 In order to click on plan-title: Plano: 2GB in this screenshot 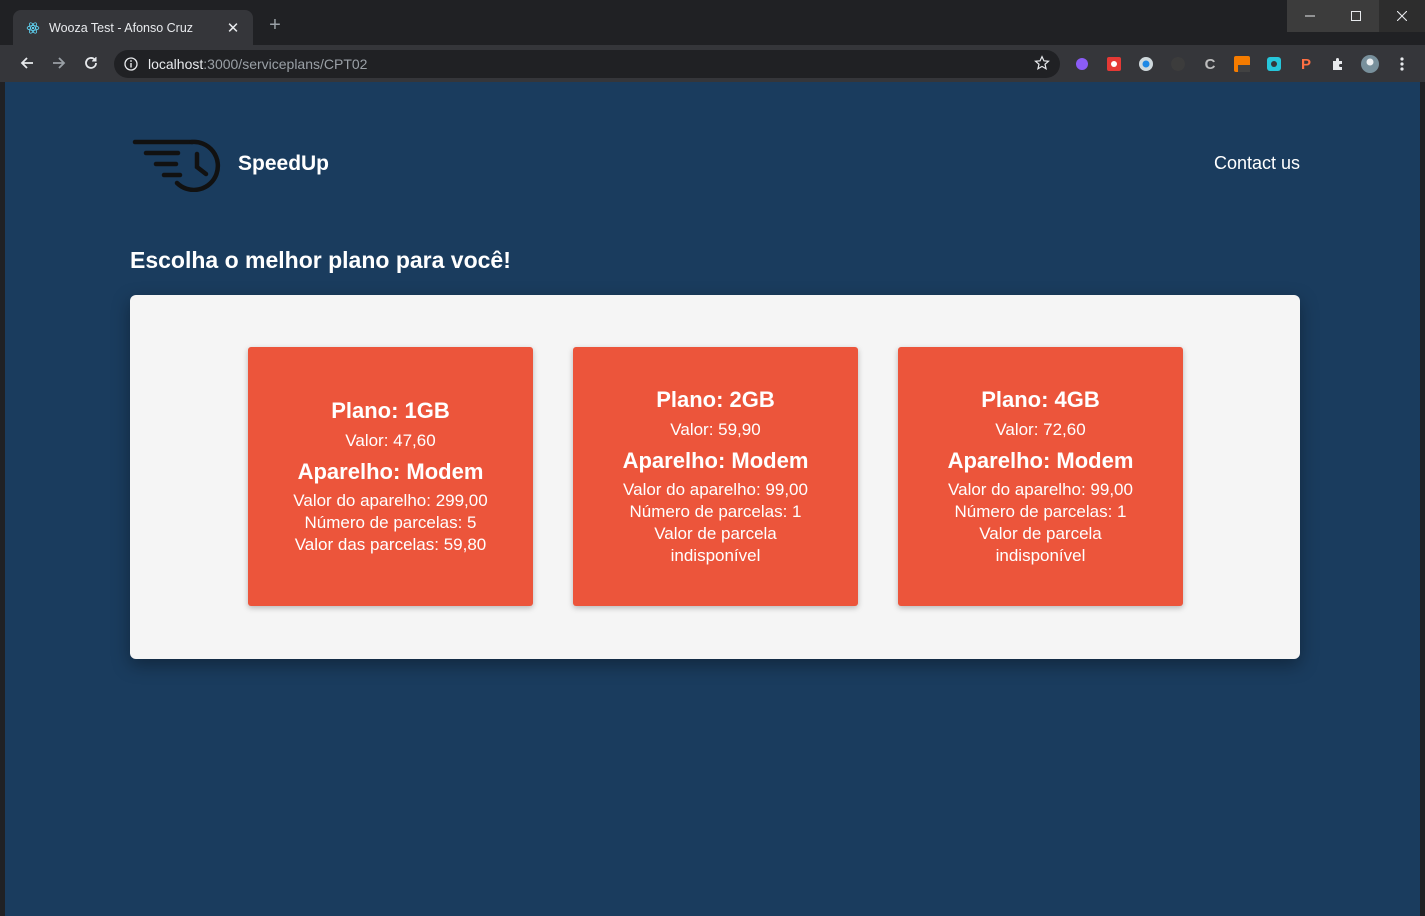, I will do `click(715, 399)`.